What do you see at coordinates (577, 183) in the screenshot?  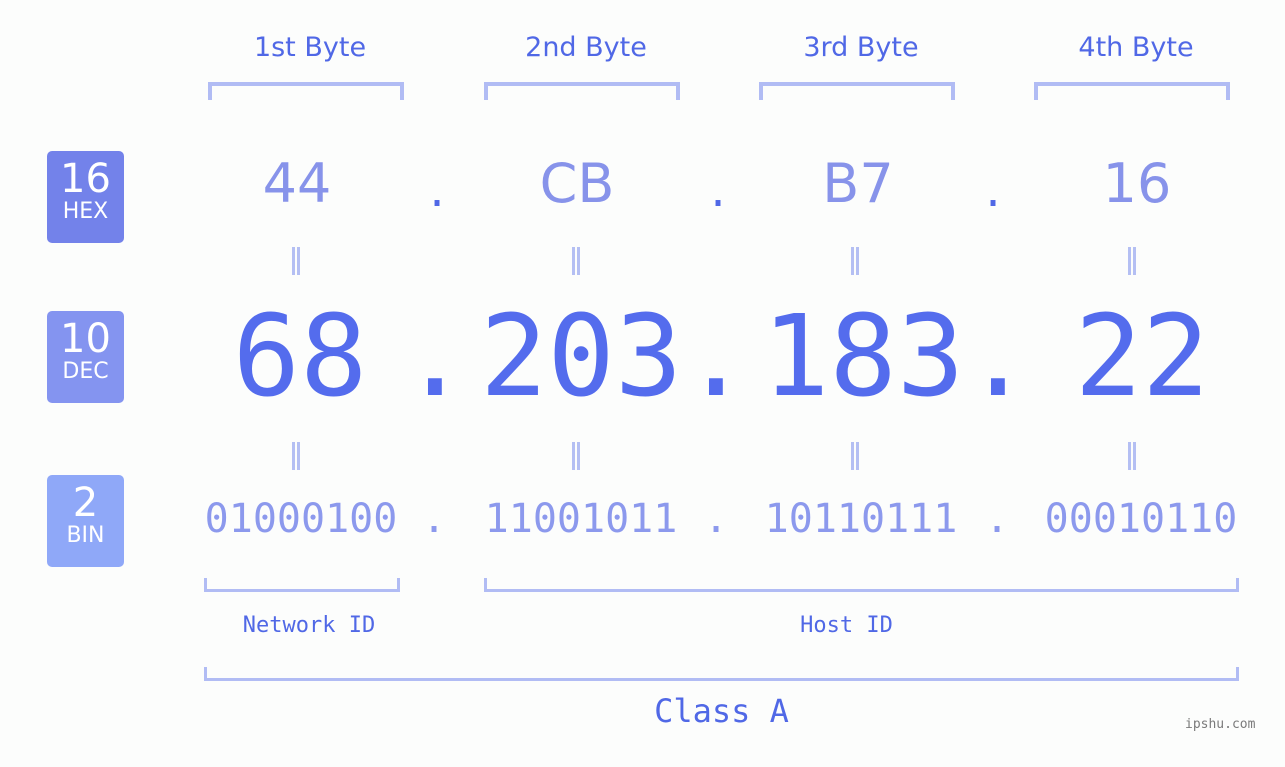 I see `hex-byte-2: CB` at bounding box center [577, 183].